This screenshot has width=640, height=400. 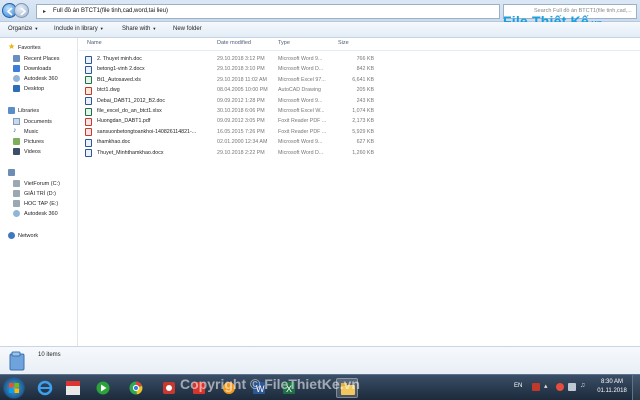 I want to click on clock-date: 01.11.2018, so click(x=612, y=391).